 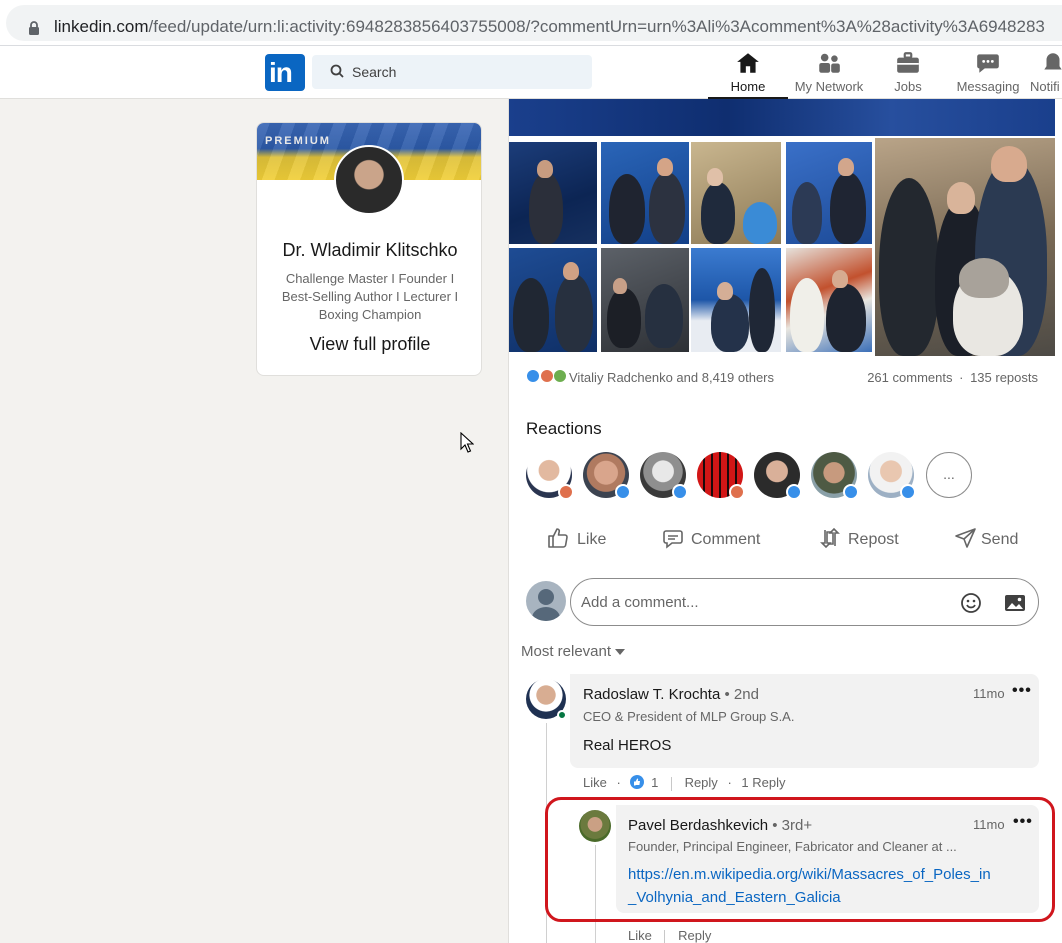 I want to click on search-icon, so click(x=337, y=71).